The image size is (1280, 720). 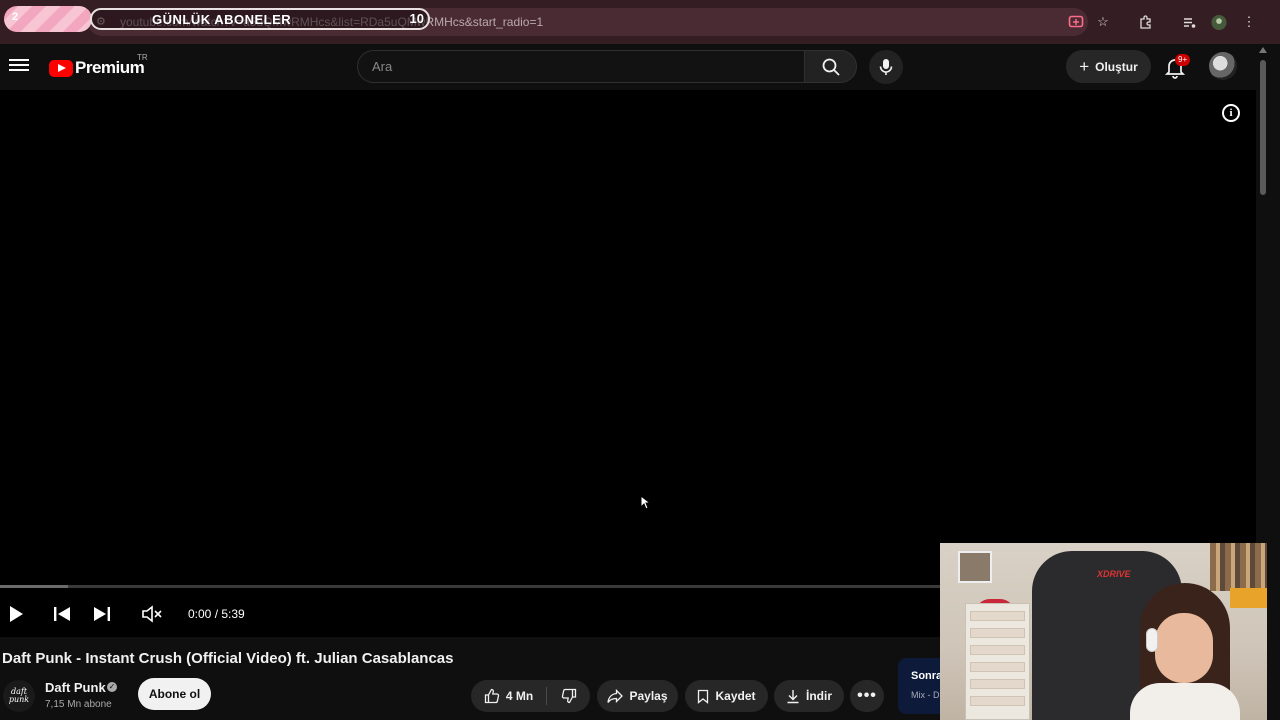 What do you see at coordinates (1219, 22) in the screenshot?
I see `profile-avatar-icon` at bounding box center [1219, 22].